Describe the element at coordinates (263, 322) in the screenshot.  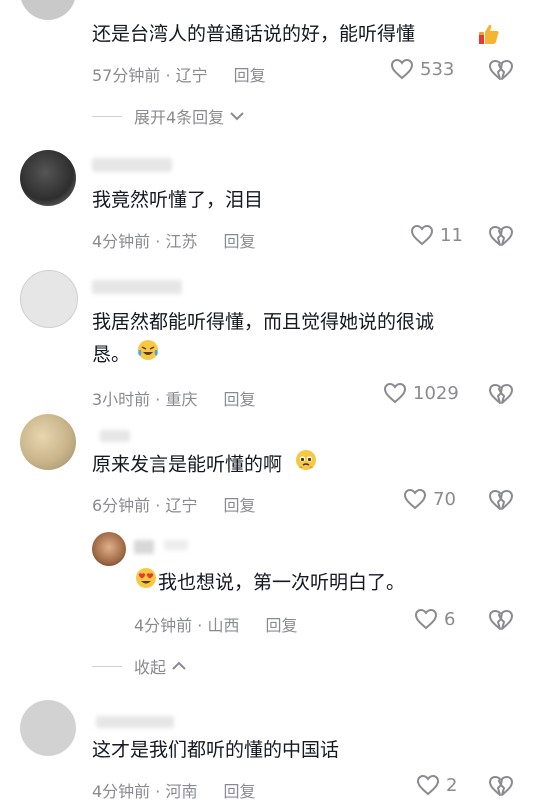
I see `comment-text-line1: 我居然都能听得懂，而且觉得她说的很诚` at that location.